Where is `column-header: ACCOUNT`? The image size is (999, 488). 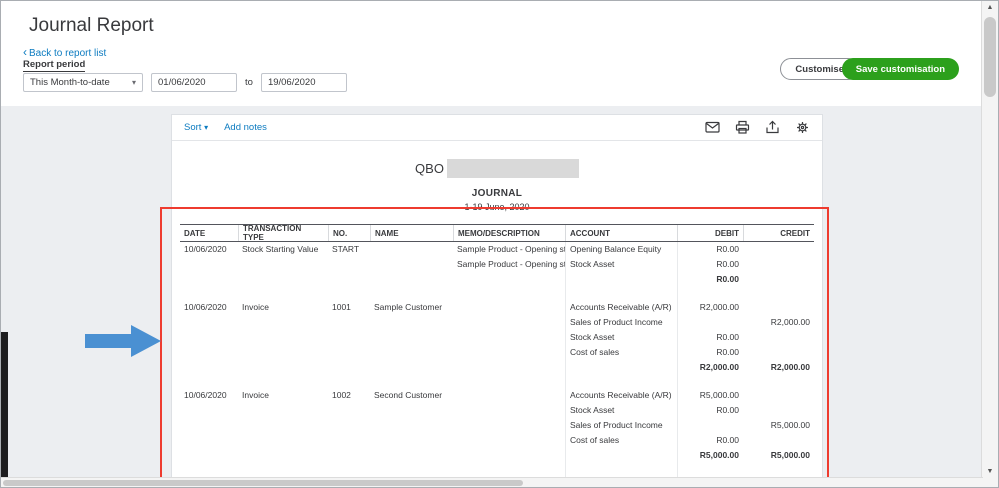
column-header: ACCOUNT is located at coordinates (621, 233).